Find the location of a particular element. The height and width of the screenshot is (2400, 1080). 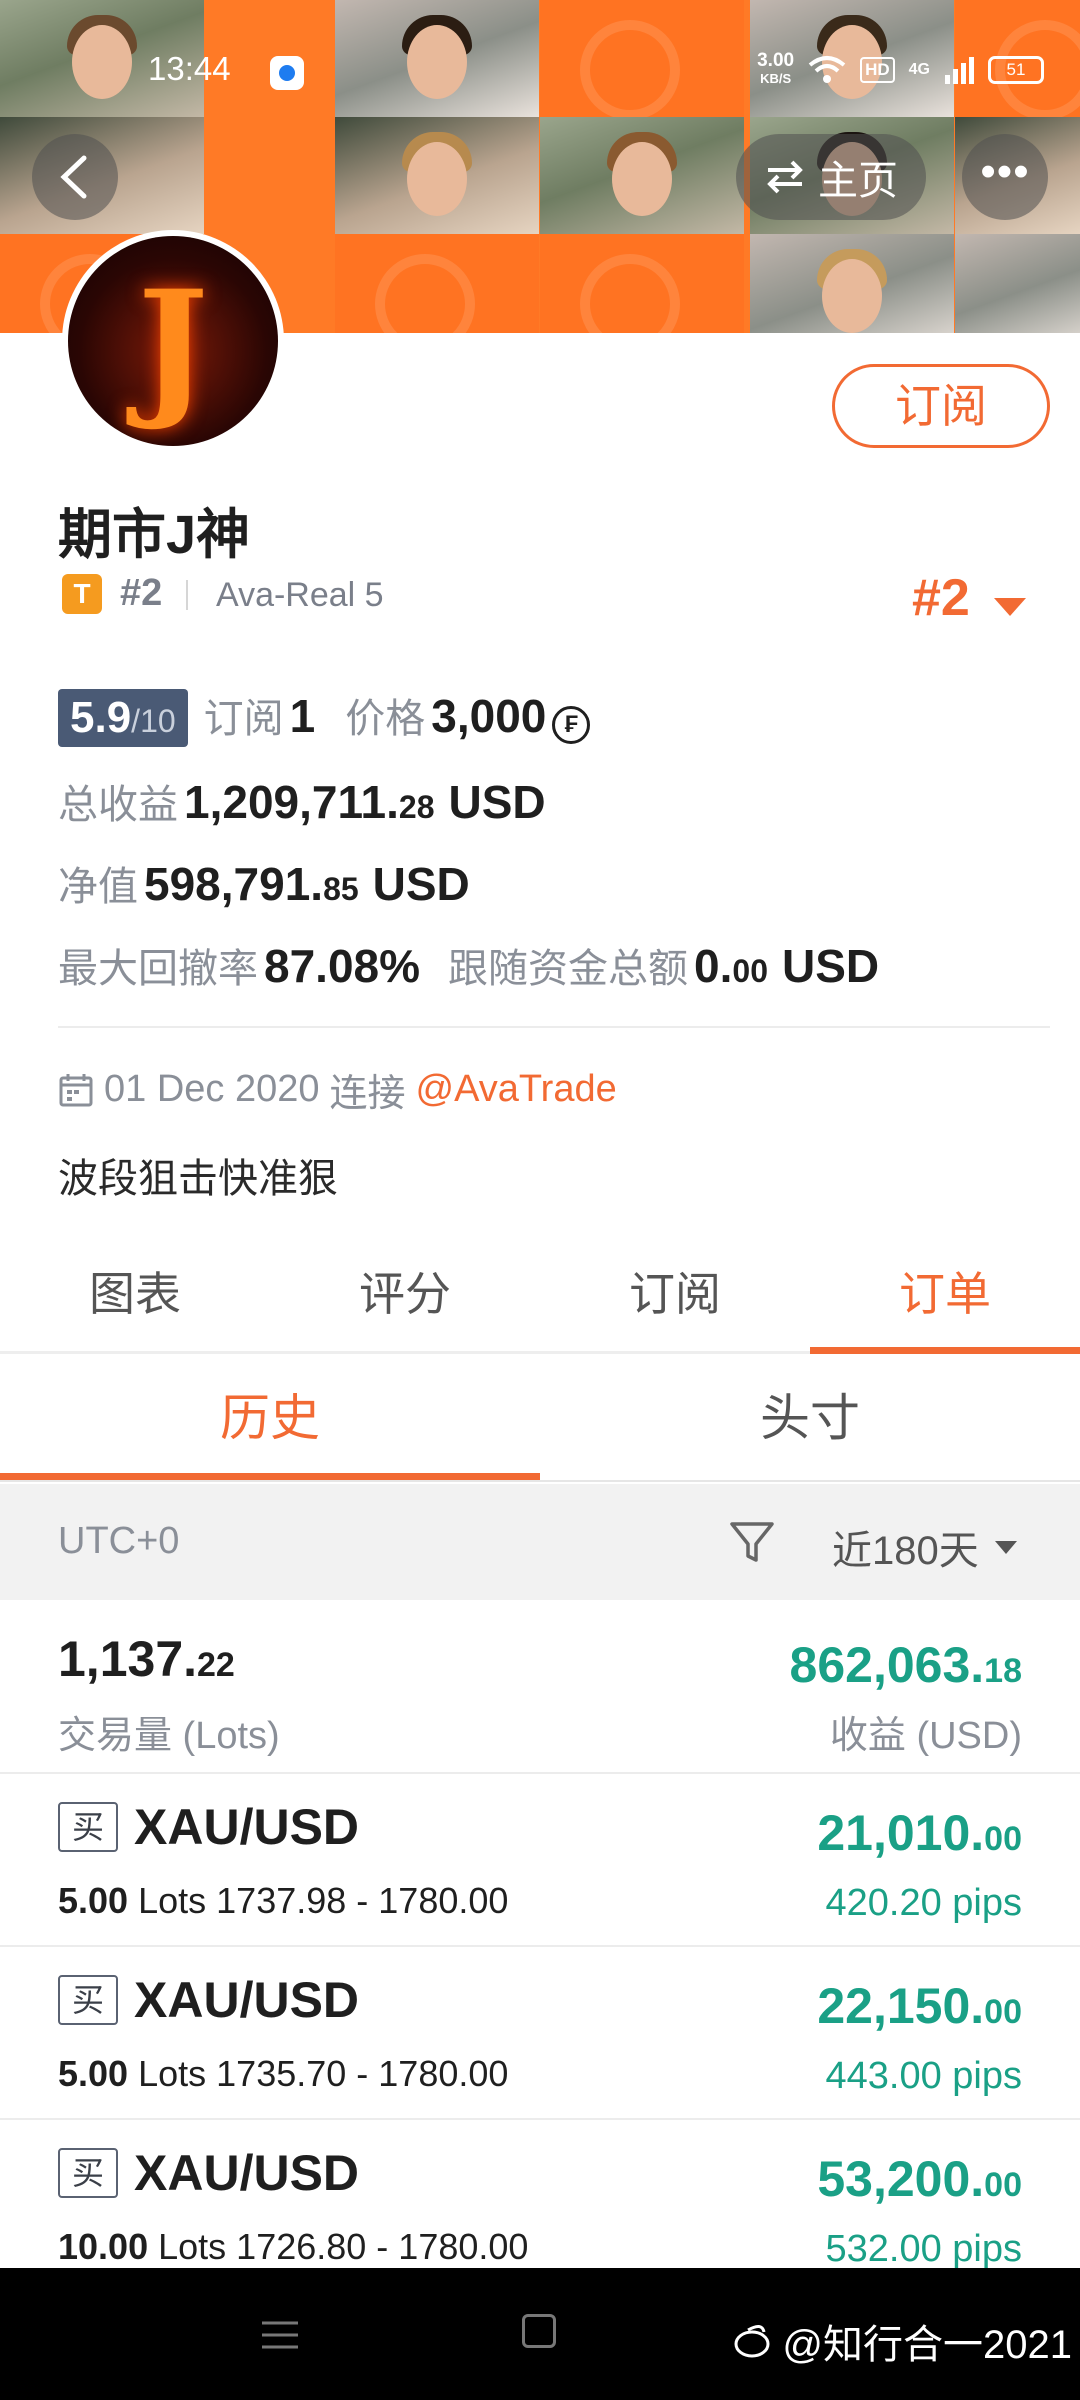

battery-icon: 51 is located at coordinates (1016, 70).